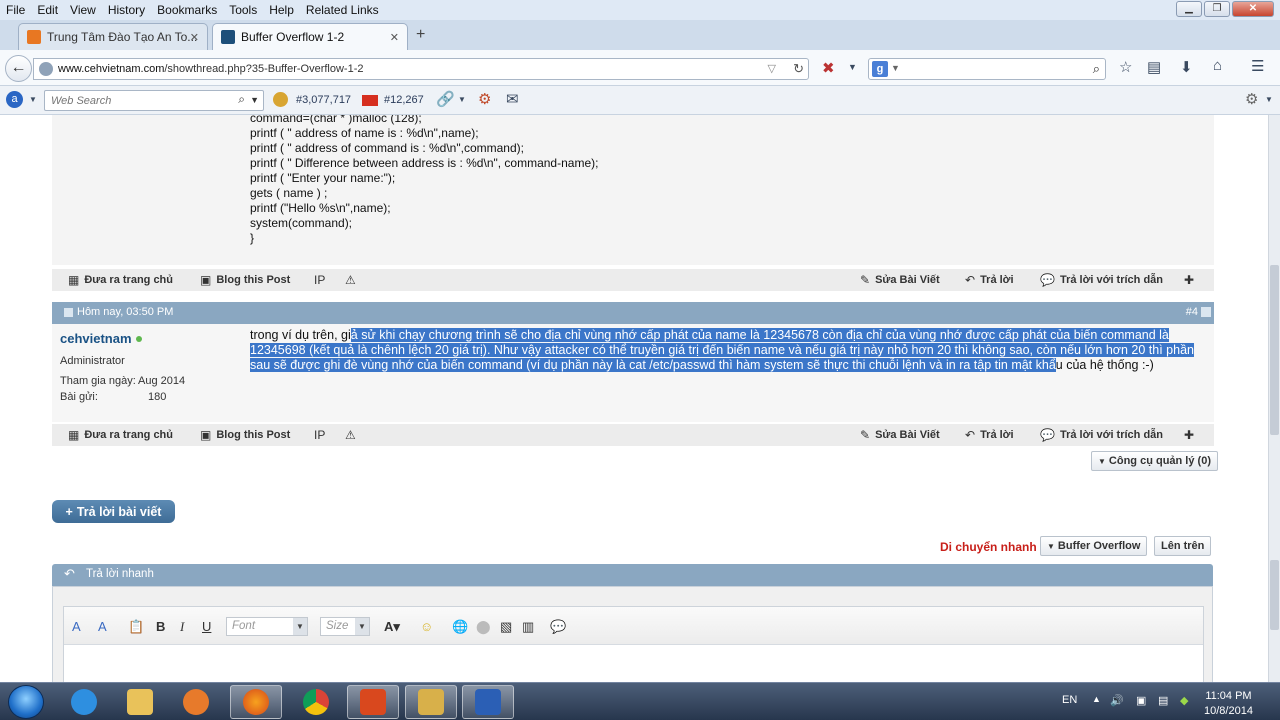 This screenshot has width=1280, height=720. I want to click on tray-app-icon: ▣, so click(1141, 700).